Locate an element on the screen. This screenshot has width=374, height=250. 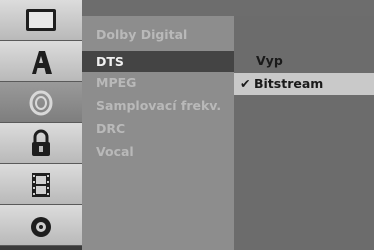
option-bitstream: ✔ Bitstream is located at coordinates (304, 84).